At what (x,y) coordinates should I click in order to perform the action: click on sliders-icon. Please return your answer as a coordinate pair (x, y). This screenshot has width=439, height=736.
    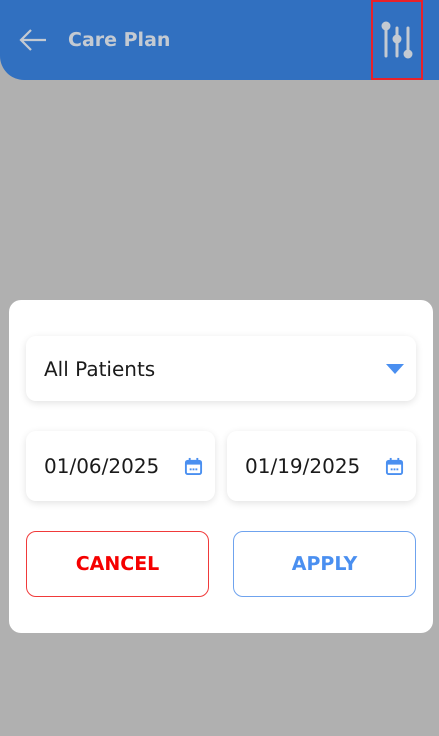
    Looking at the image, I should click on (397, 40).